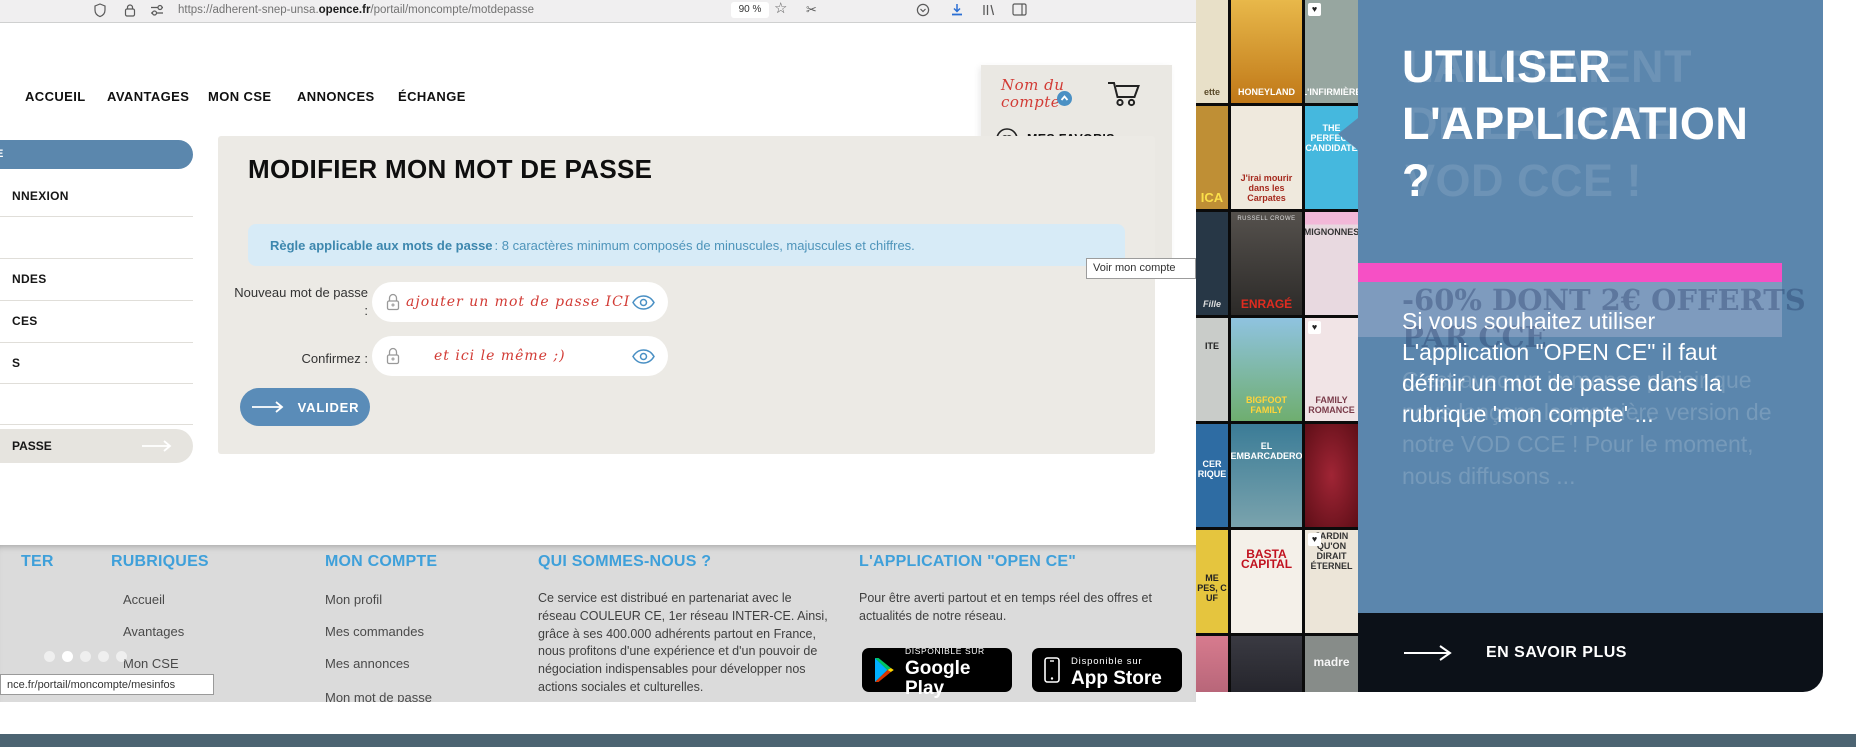  I want to click on pocket-icon, so click(923, 10).